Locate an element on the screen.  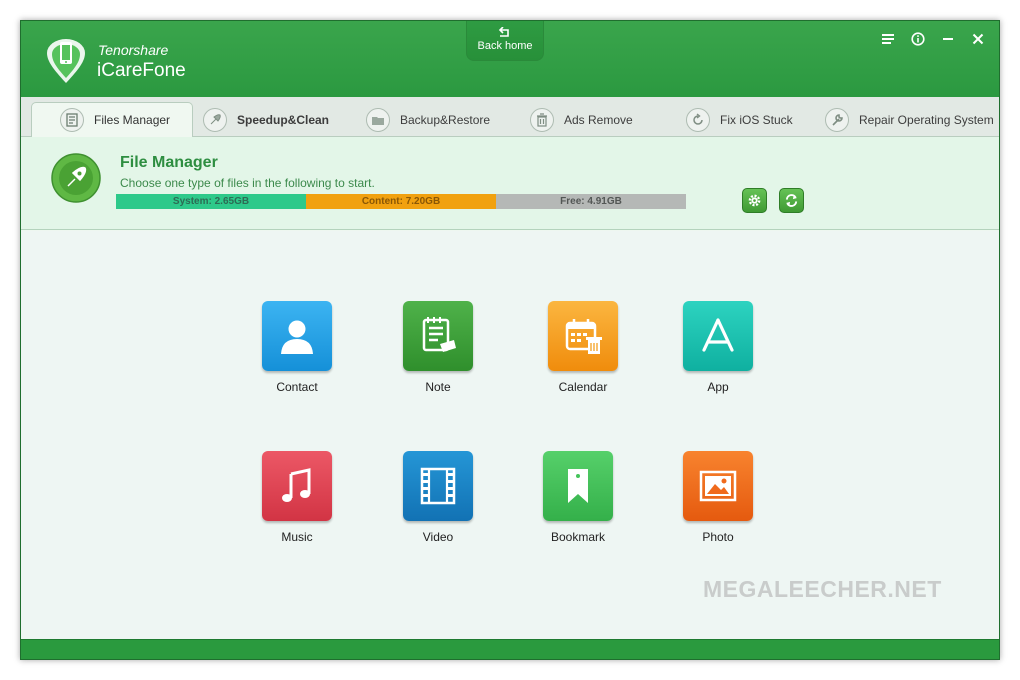
contact-icon is located at coordinates (297, 336).